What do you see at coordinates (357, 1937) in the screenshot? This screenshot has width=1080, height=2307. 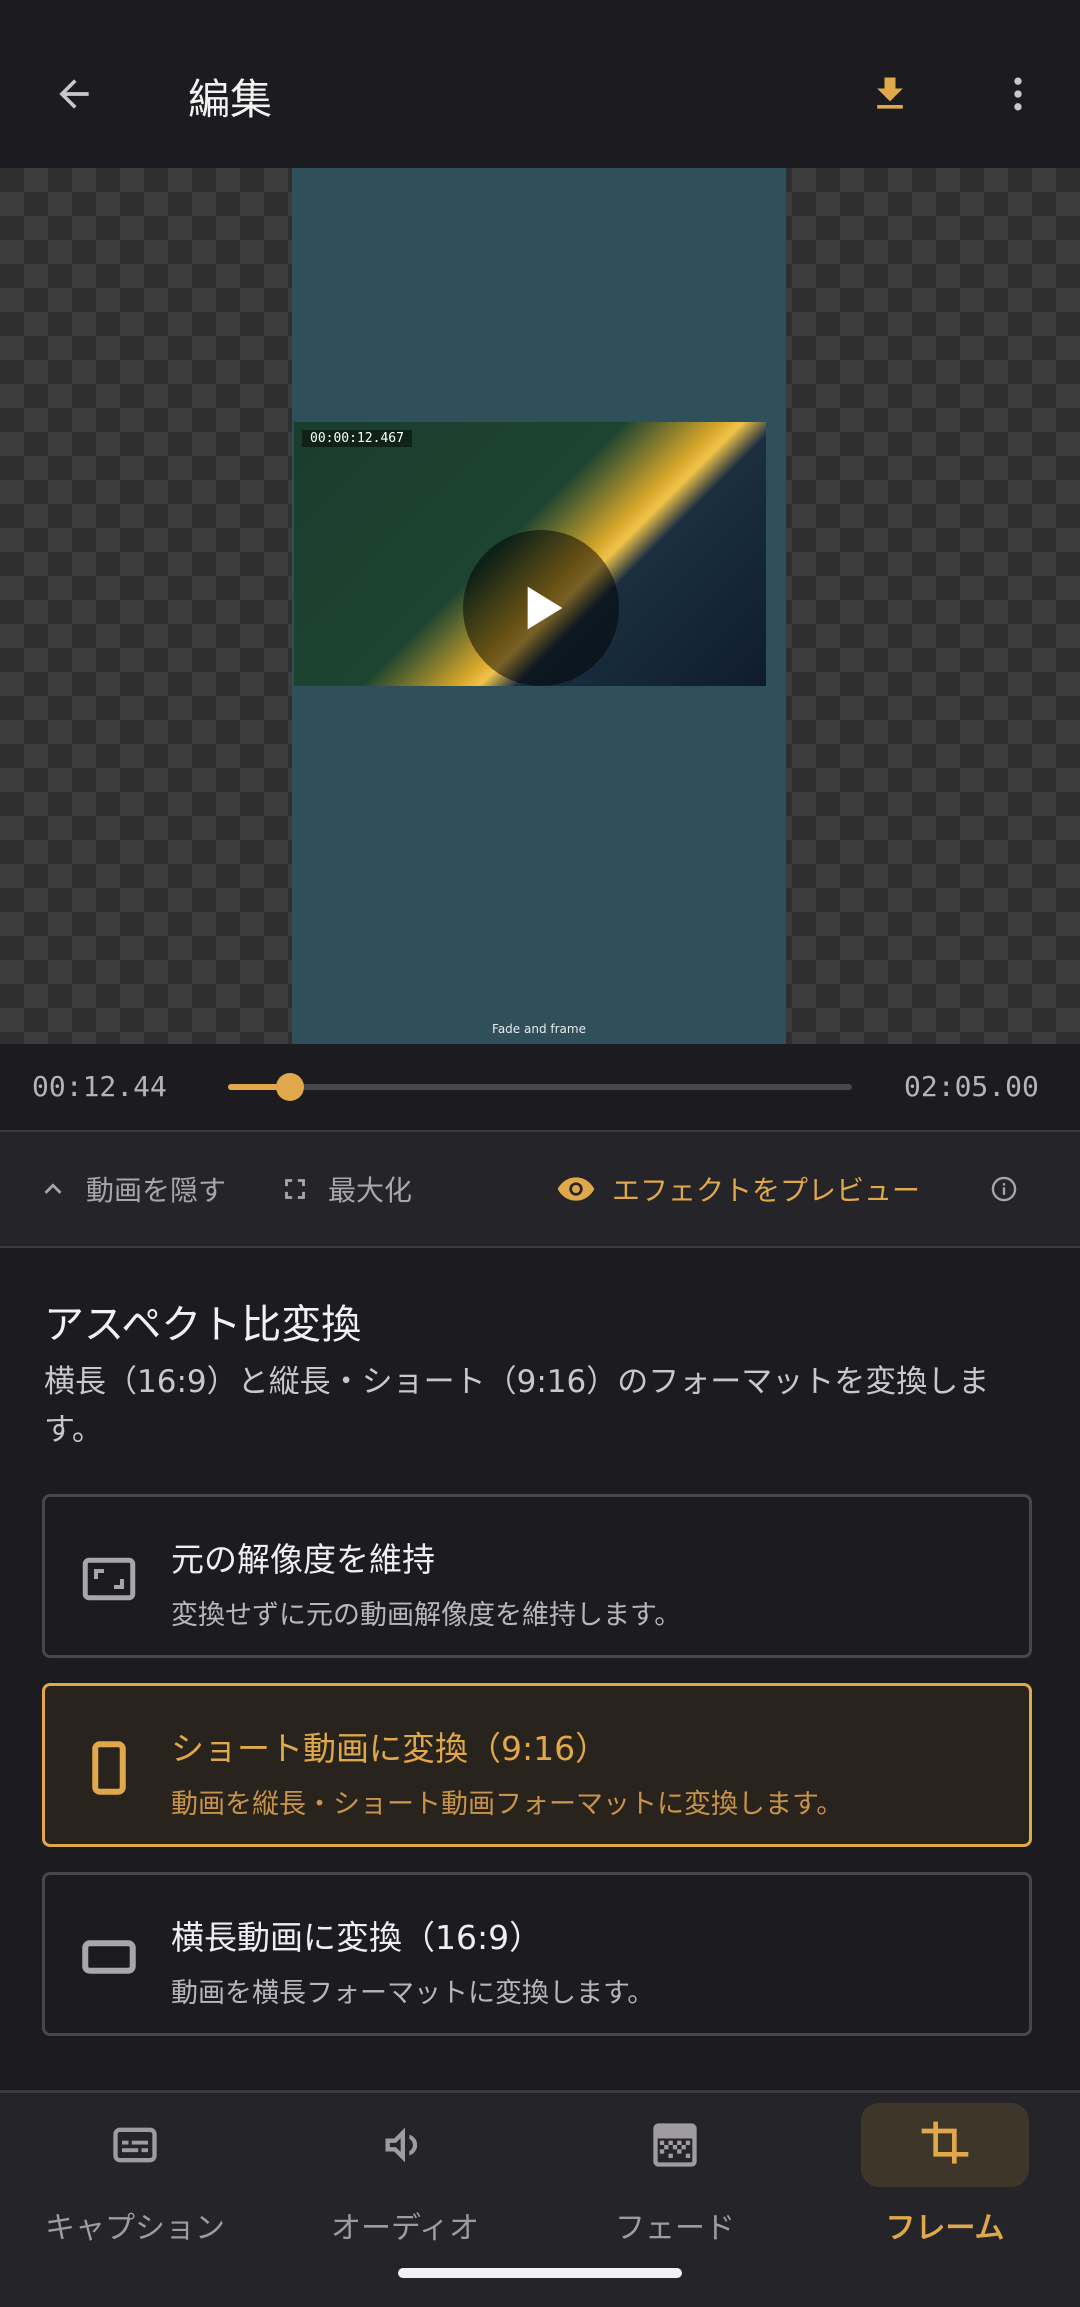 I see `option-title: 横長動画に変換（16:9）` at bounding box center [357, 1937].